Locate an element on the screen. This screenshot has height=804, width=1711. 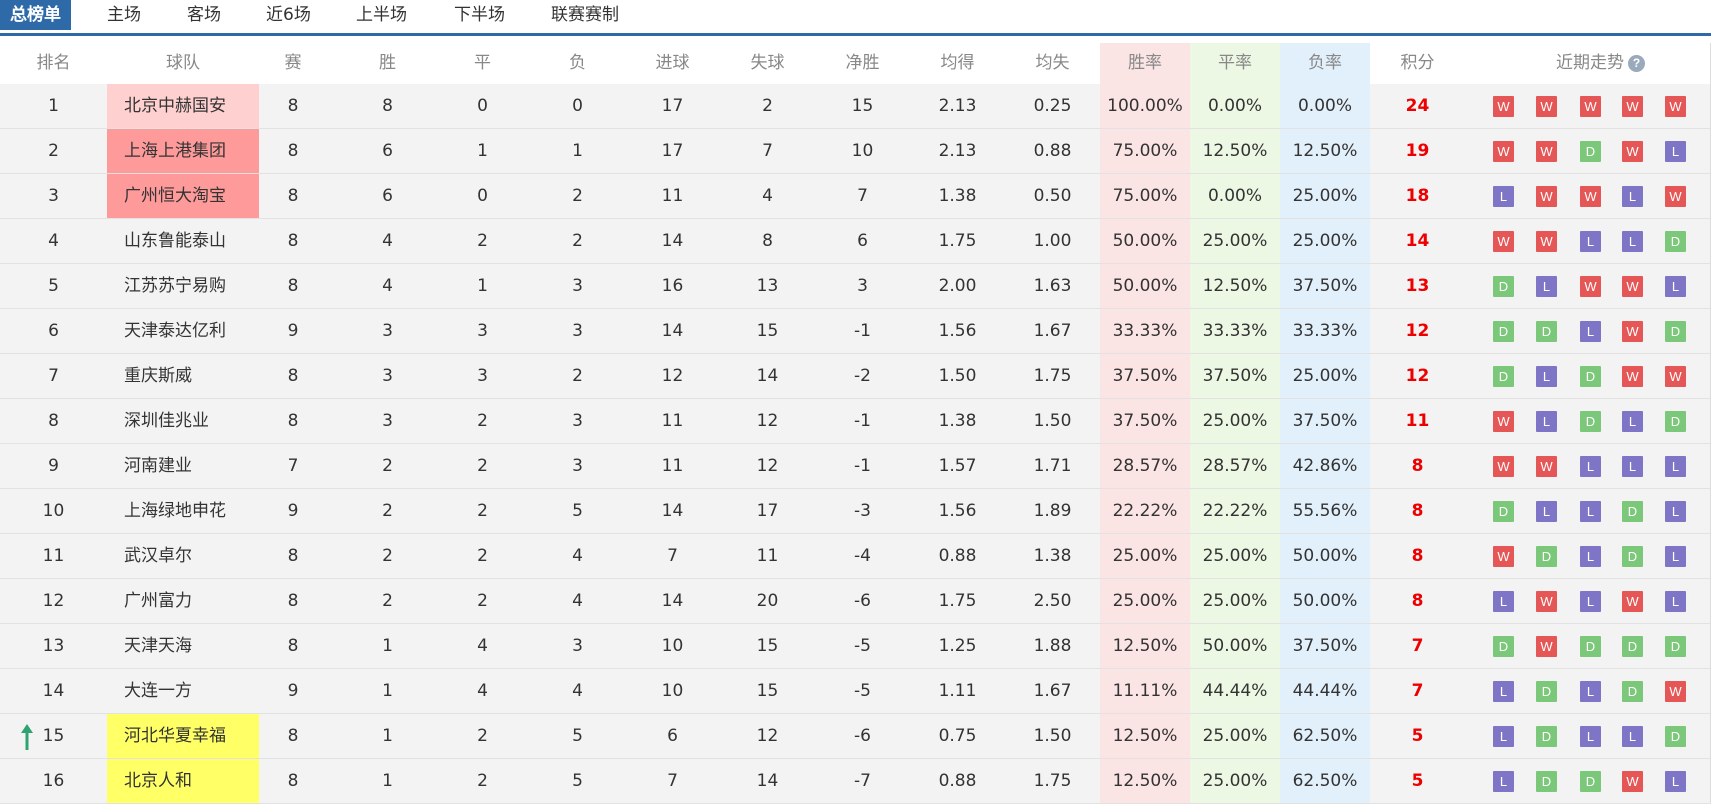
cell-rank: 13 is located at coordinates (53, 646).